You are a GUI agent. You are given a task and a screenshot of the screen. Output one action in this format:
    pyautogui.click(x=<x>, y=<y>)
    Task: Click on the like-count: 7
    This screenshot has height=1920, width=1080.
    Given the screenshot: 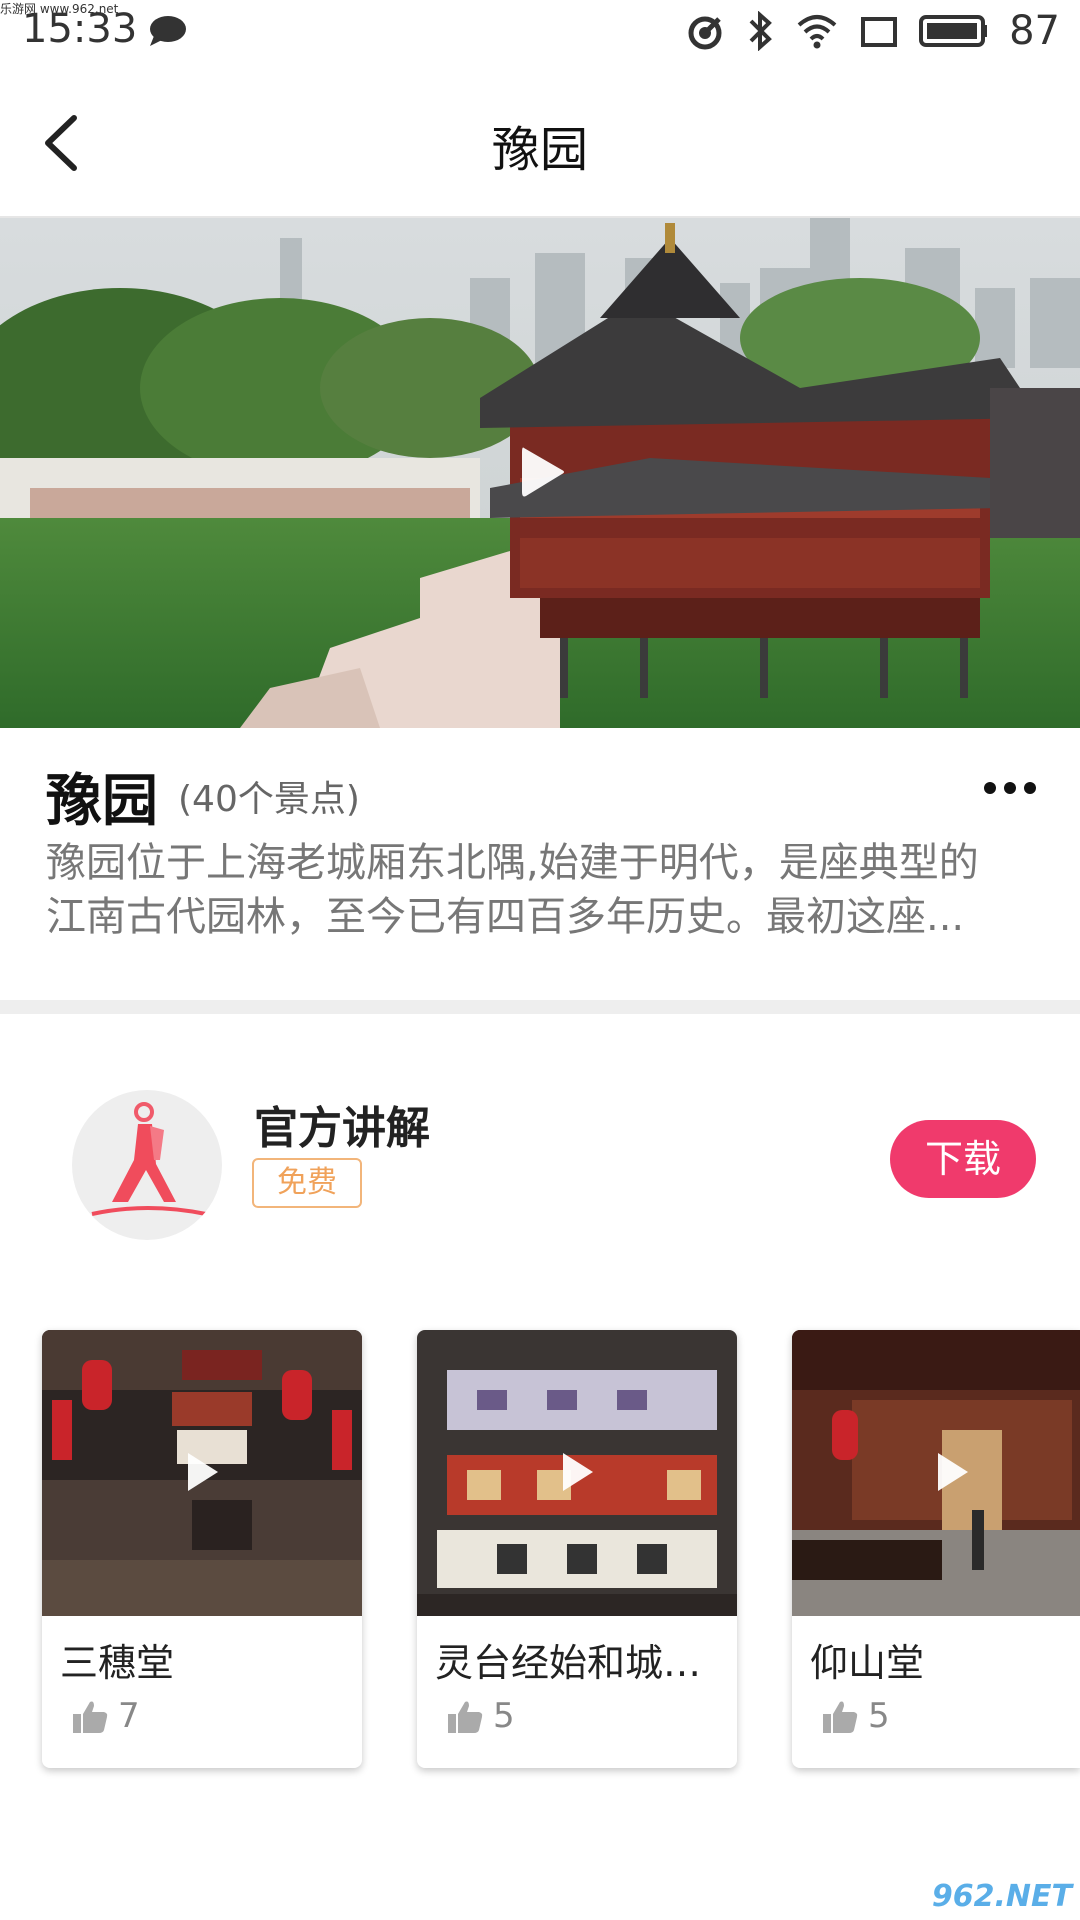 What is the action you would take?
    pyautogui.click(x=129, y=1716)
    